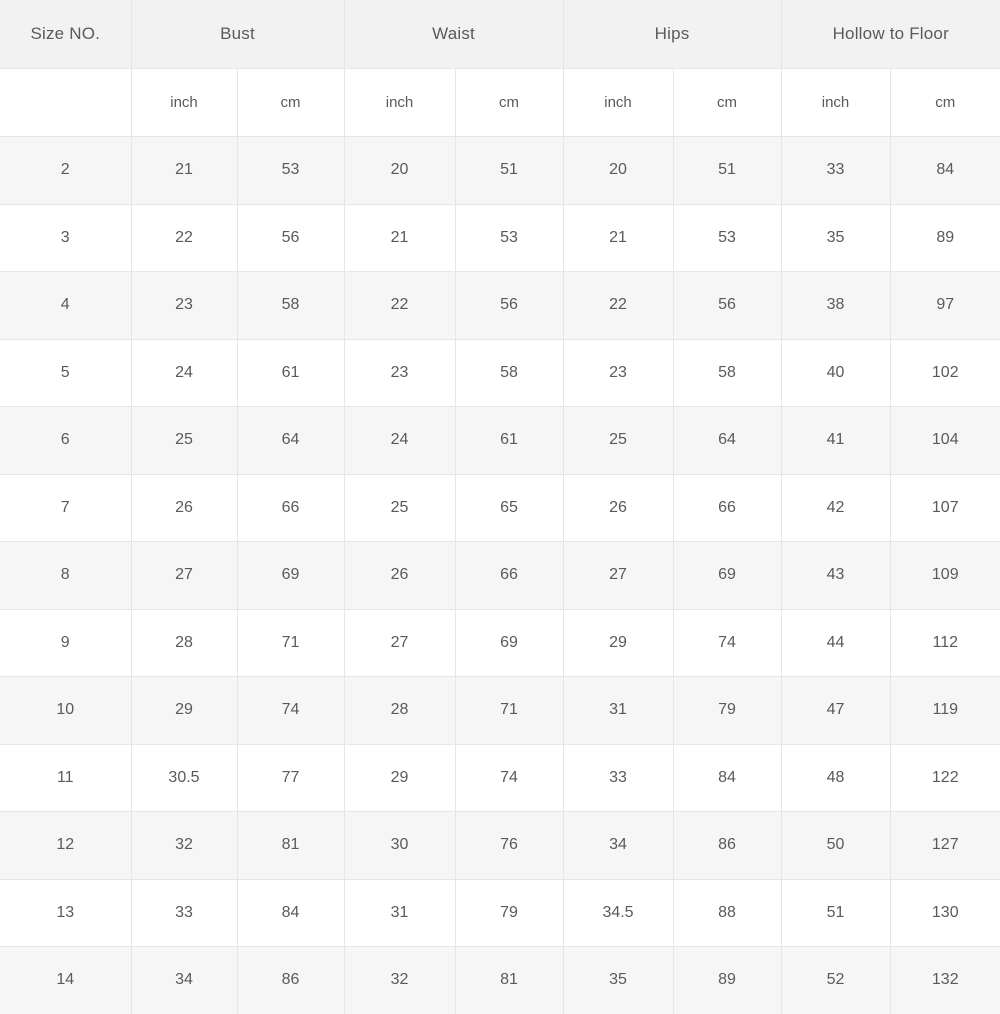  I want to click on size-number-cell: 14, so click(66, 980).